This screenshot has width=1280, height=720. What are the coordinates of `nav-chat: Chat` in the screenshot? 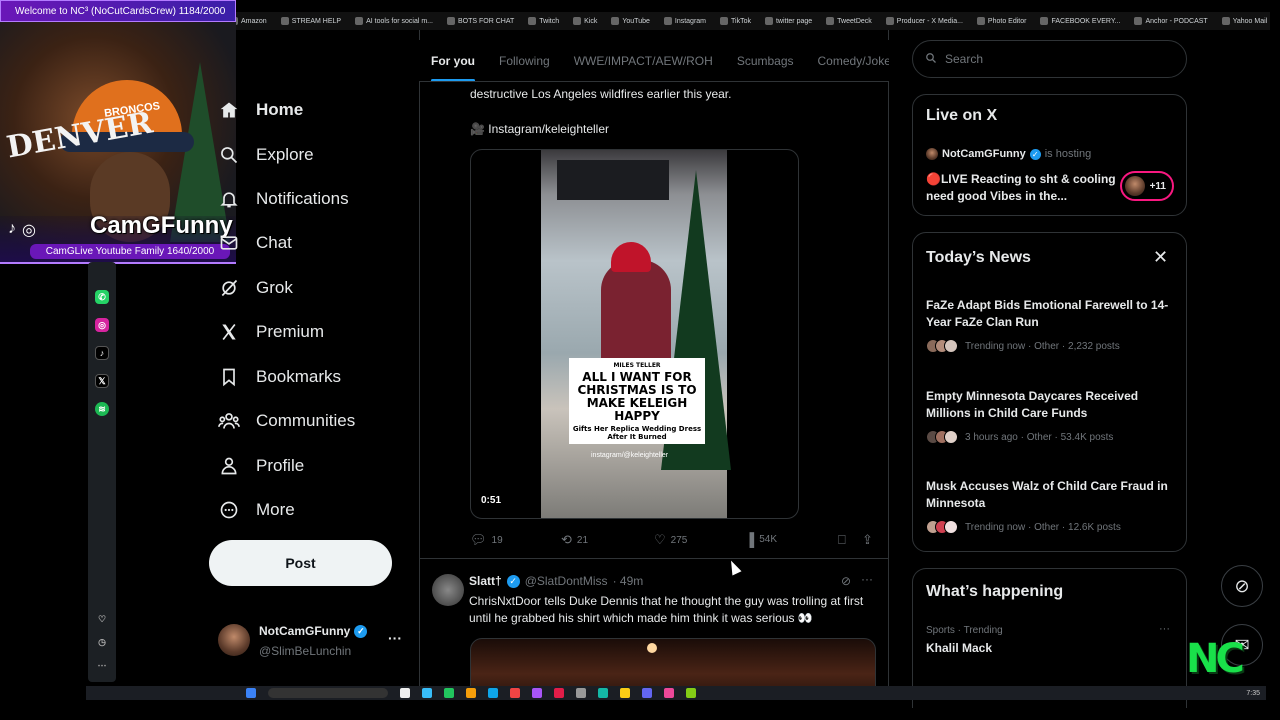 It's located at (255, 243).